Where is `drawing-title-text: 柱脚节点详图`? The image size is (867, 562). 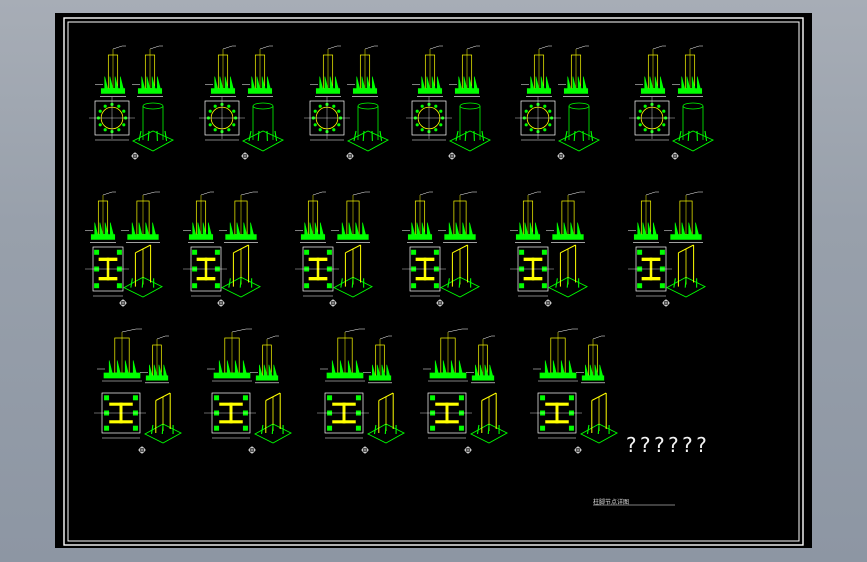
drawing-title-text: 柱脚节点详图 is located at coordinates (611, 502).